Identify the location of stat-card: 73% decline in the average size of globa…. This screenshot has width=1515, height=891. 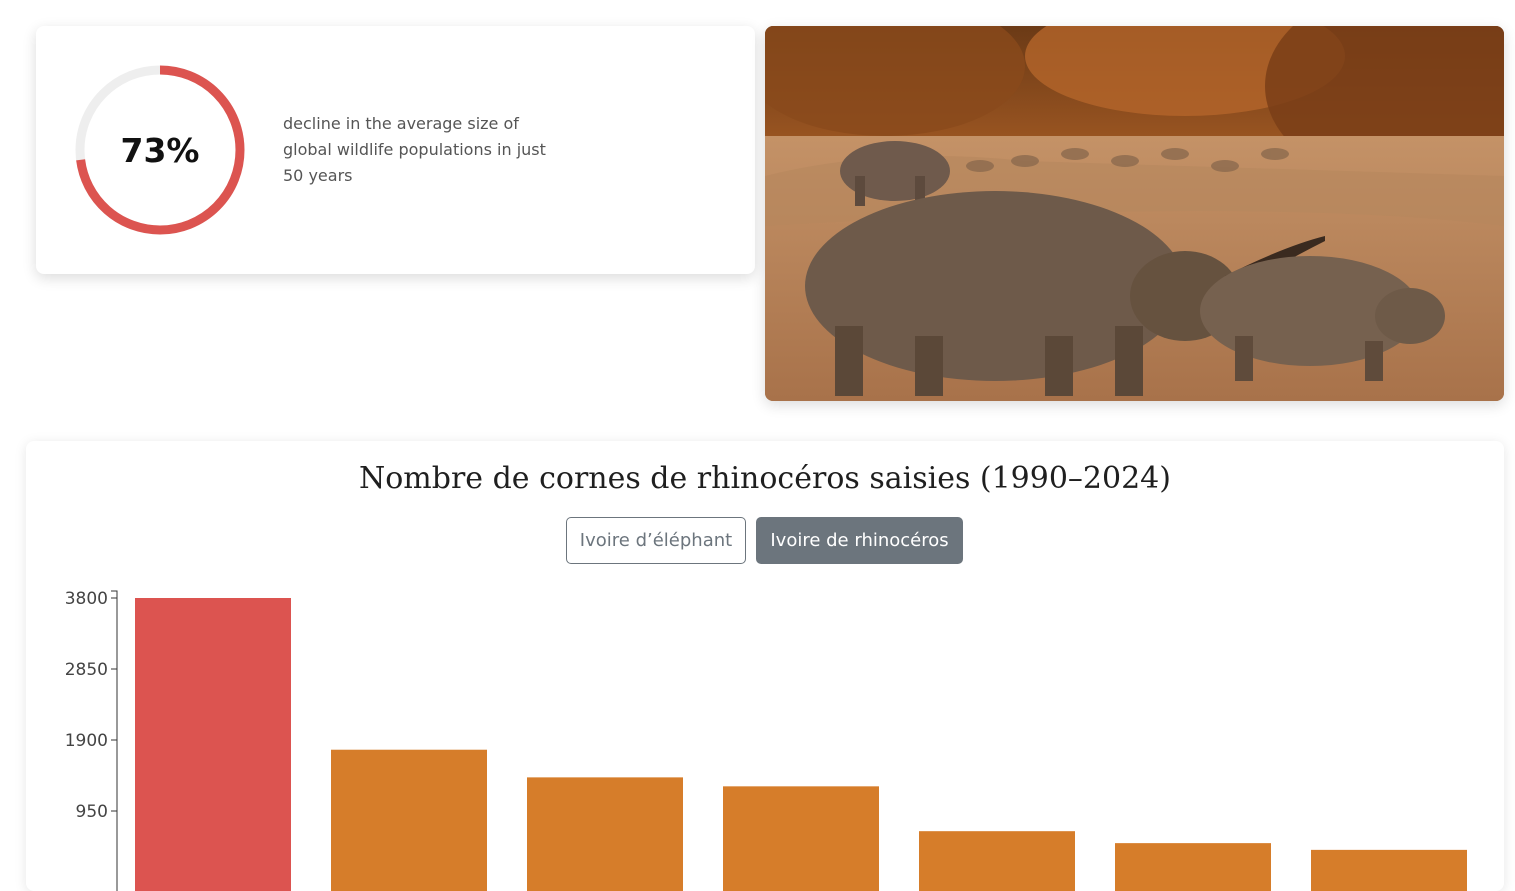
(395, 150).